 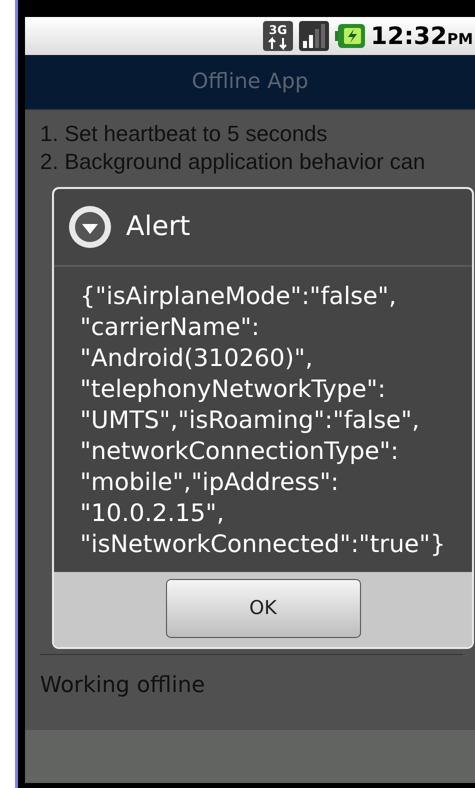 I want to click on status-text: Working offline, so click(x=123, y=686).